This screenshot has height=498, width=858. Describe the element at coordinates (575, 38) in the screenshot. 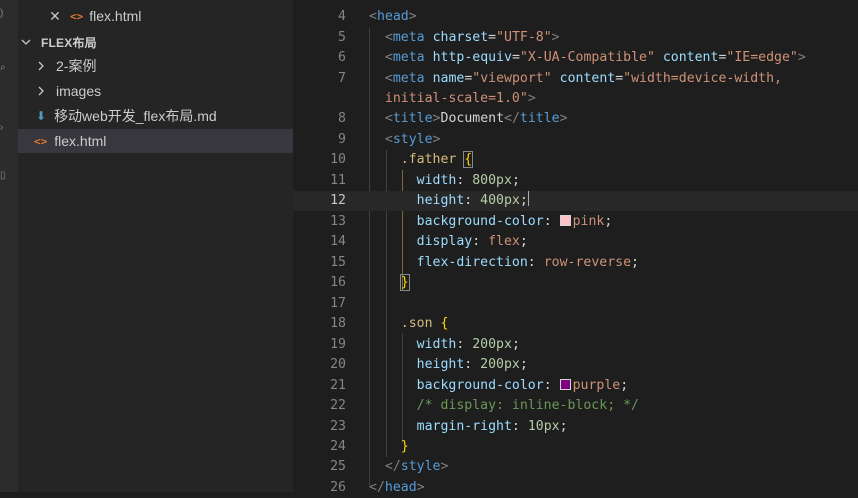

I see `code-line: 5 <meta charset="UTF-8">` at that location.